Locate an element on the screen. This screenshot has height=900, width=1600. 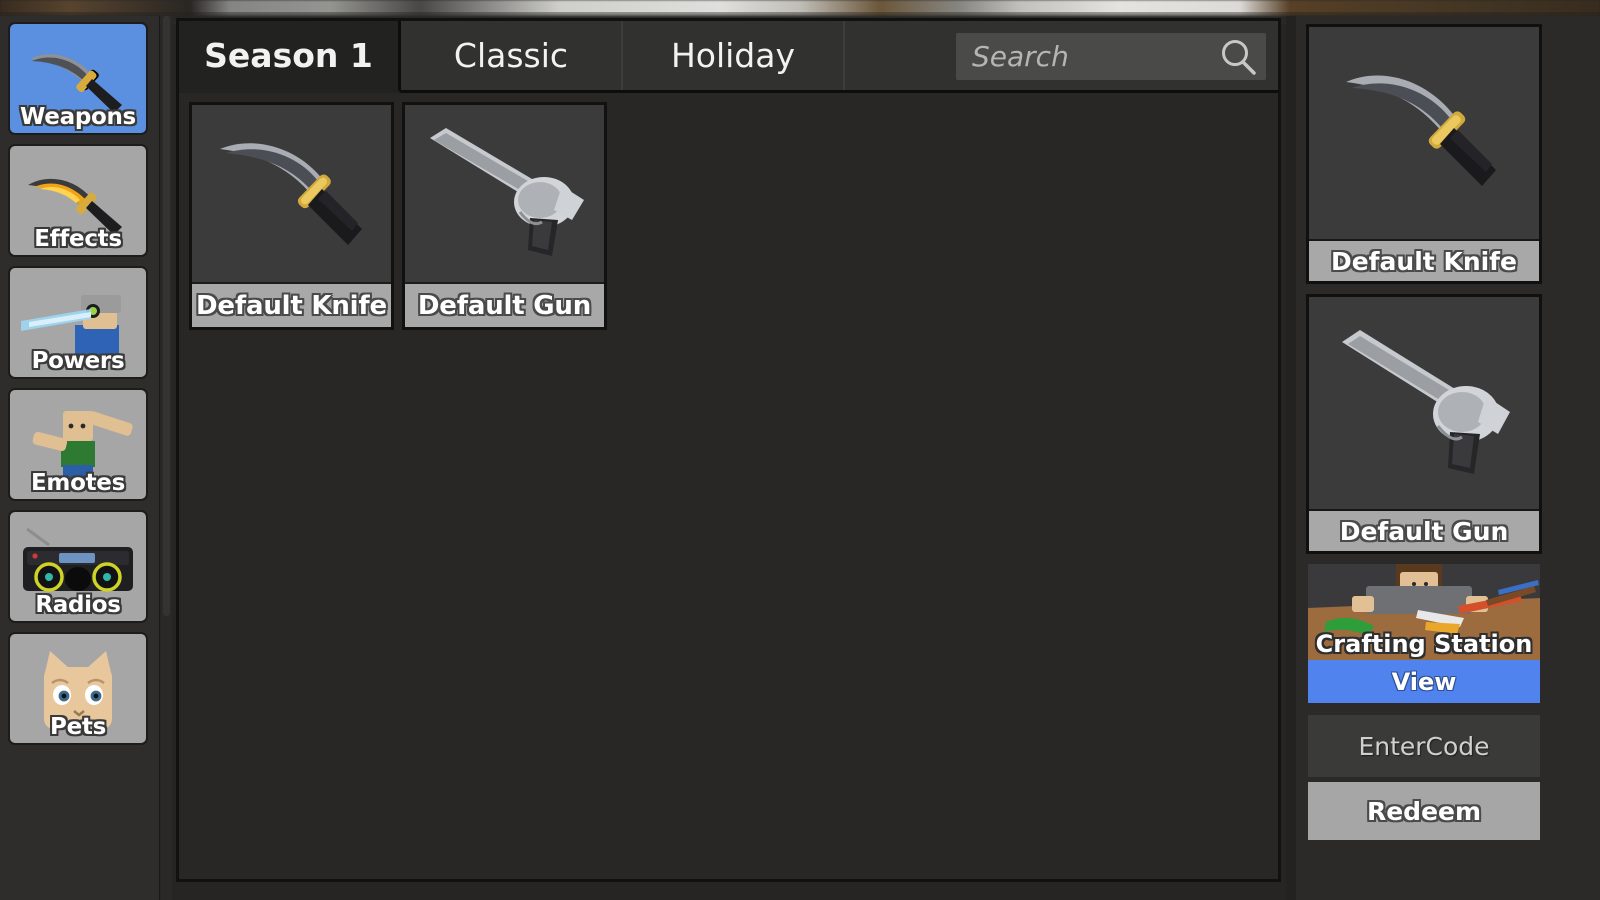
sidebar-item-powers: Powers is located at coordinates (78, 322).